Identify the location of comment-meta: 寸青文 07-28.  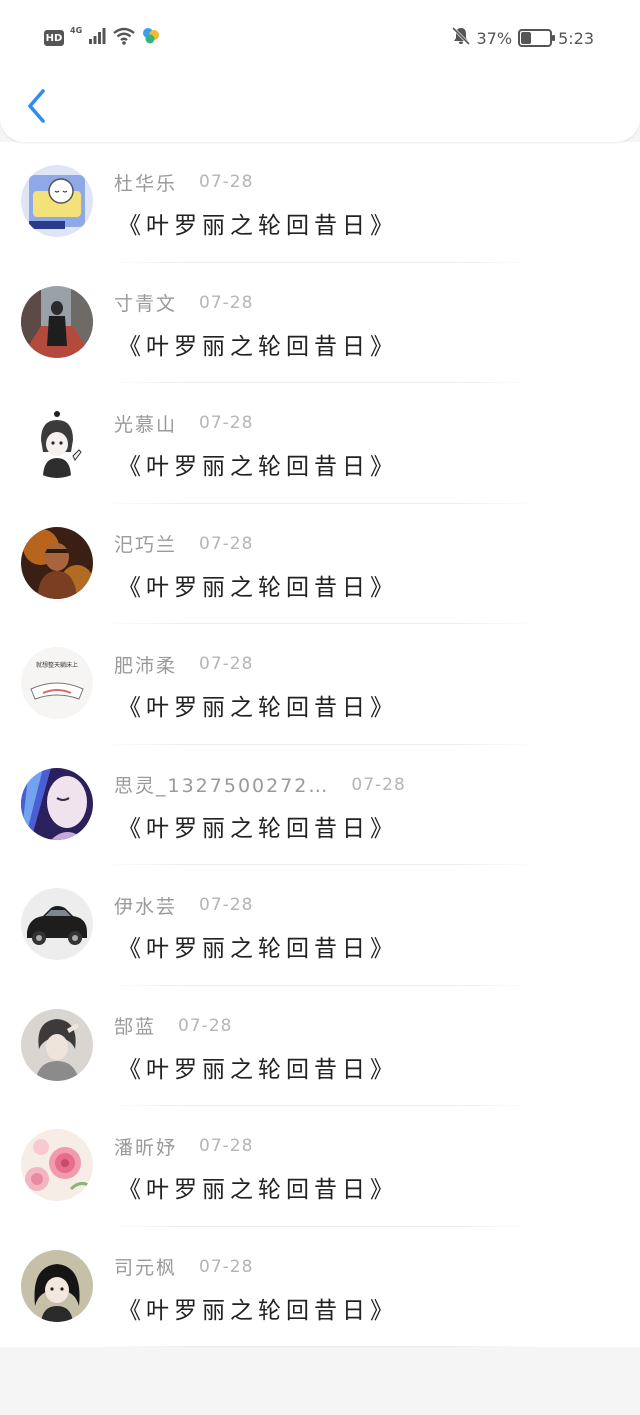
(184, 302).